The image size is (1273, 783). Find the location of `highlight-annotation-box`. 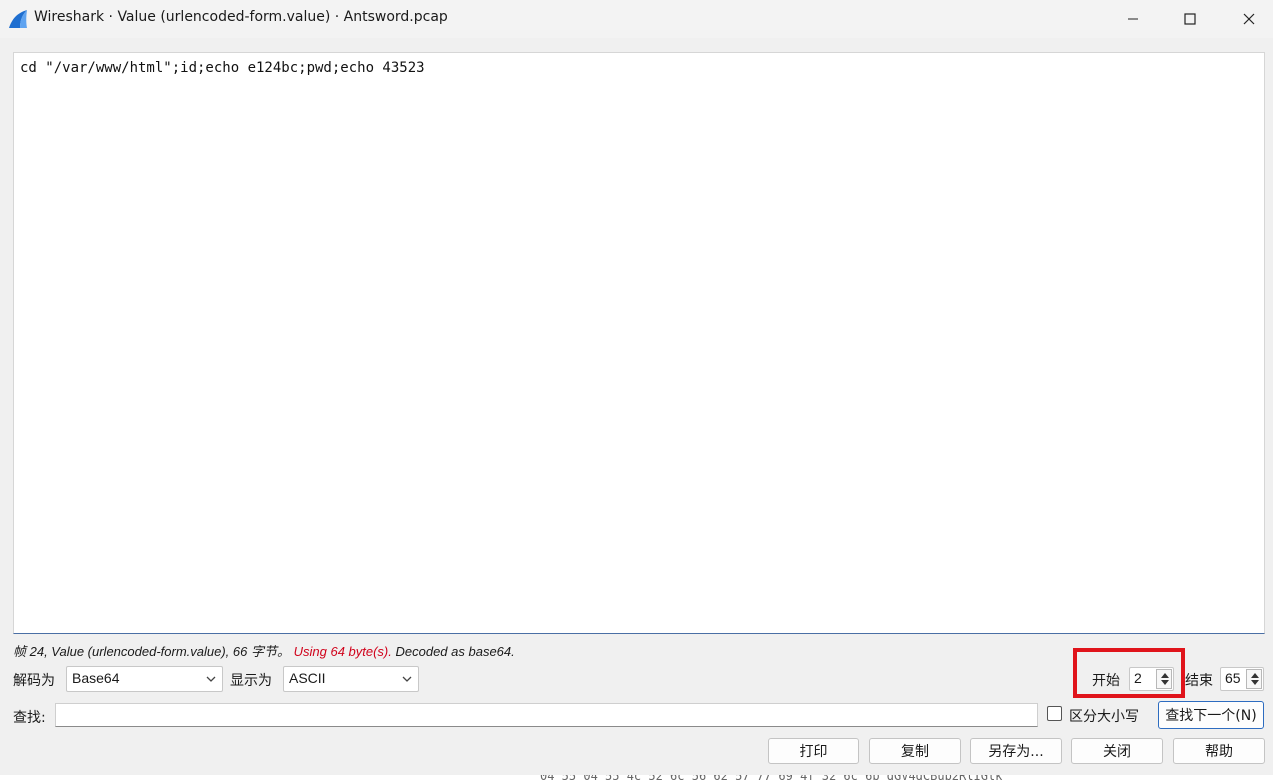

highlight-annotation-box is located at coordinates (1129, 673).